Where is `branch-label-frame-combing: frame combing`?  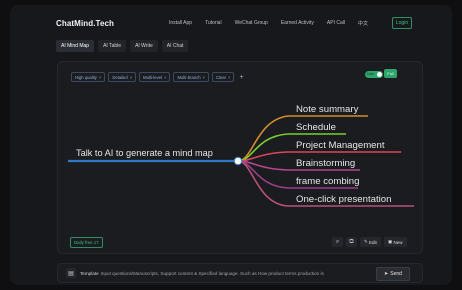 branch-label-frame-combing: frame combing is located at coordinates (327, 181).